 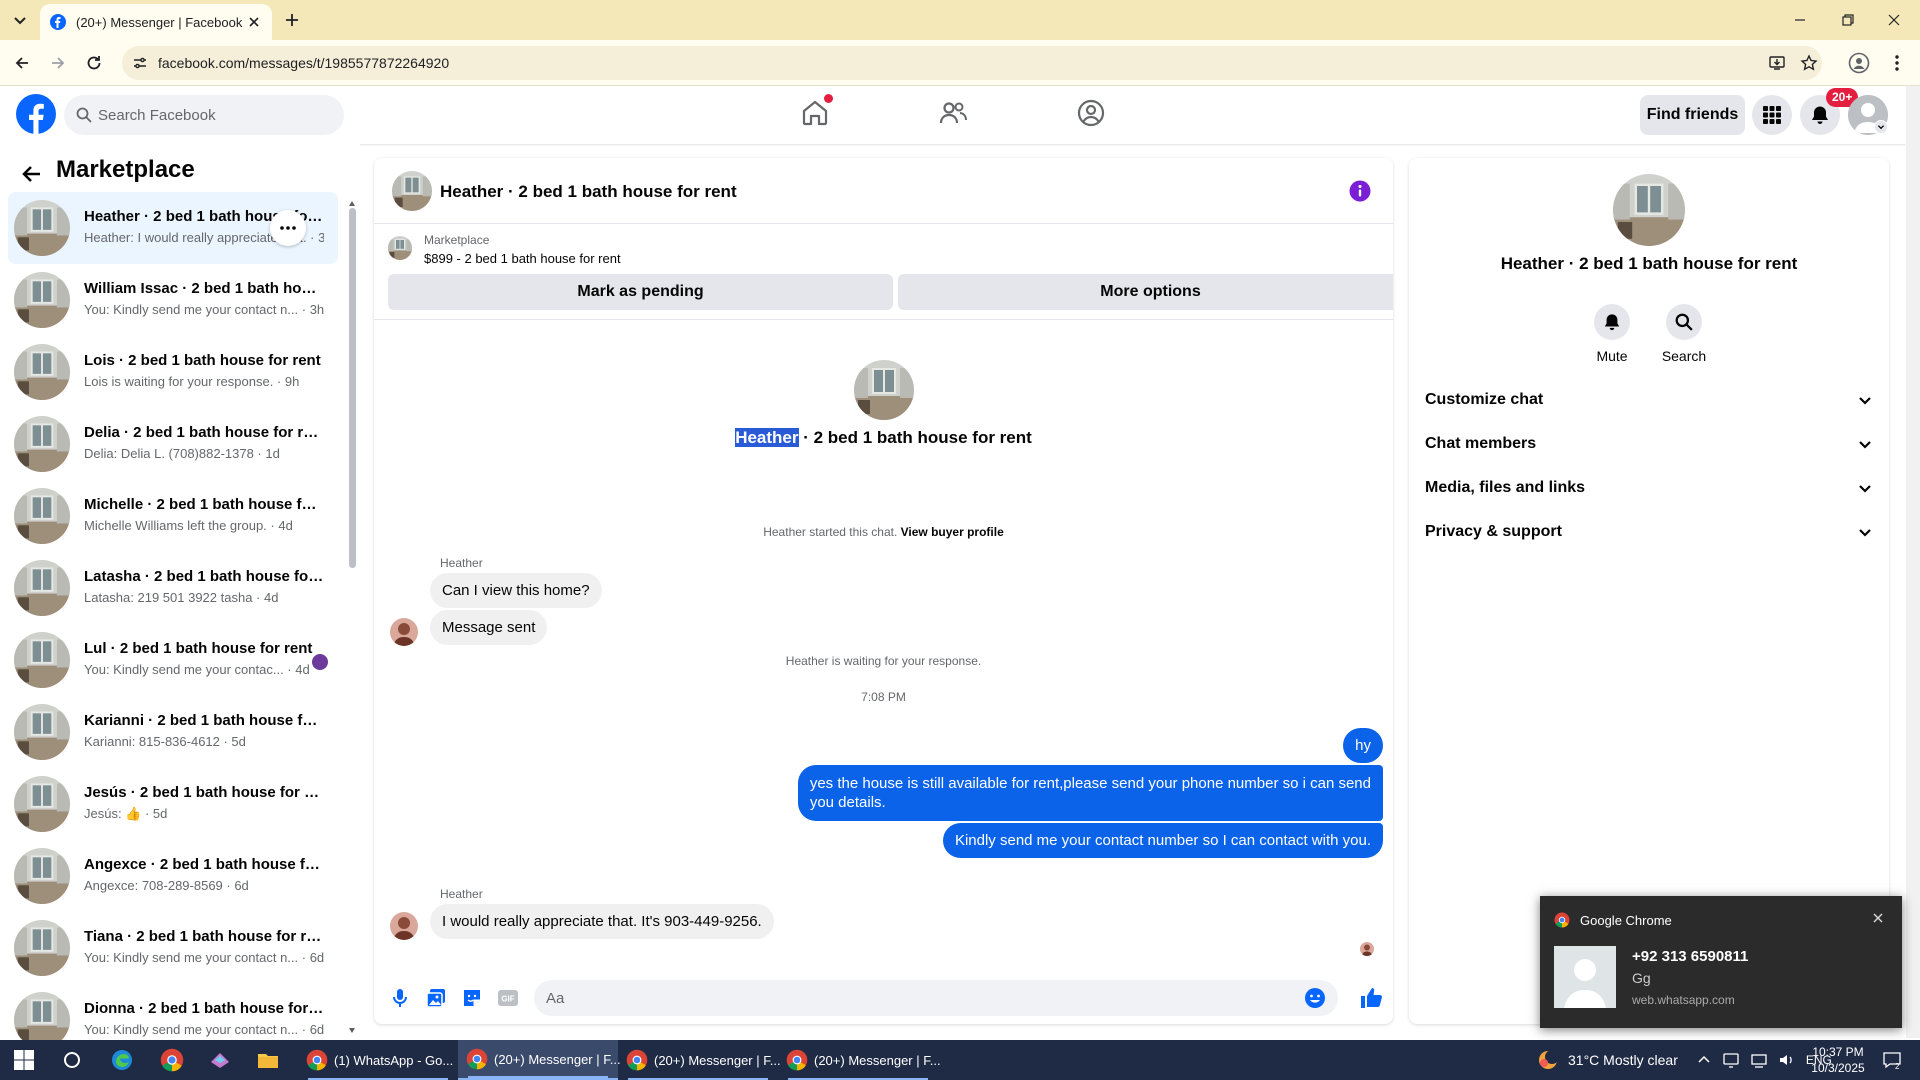 What do you see at coordinates (1091, 113) in the screenshot?
I see `profile-circle-icon` at bounding box center [1091, 113].